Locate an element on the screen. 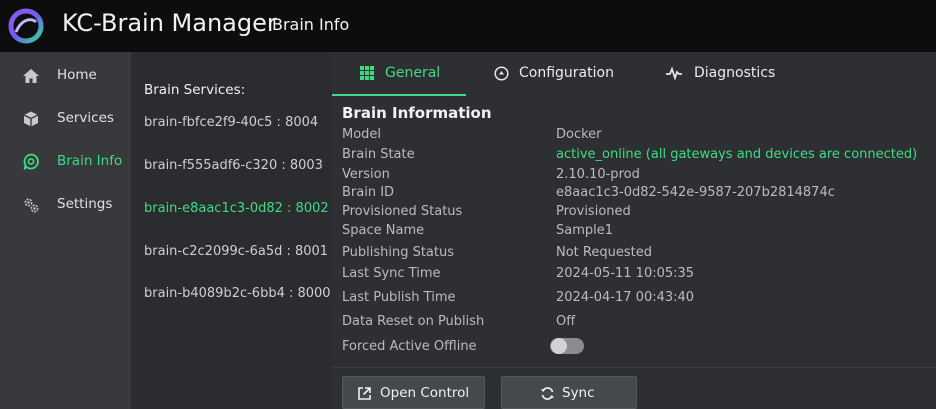 The height and width of the screenshot is (409, 936). tab-configuration: Configuration is located at coordinates (562, 74).